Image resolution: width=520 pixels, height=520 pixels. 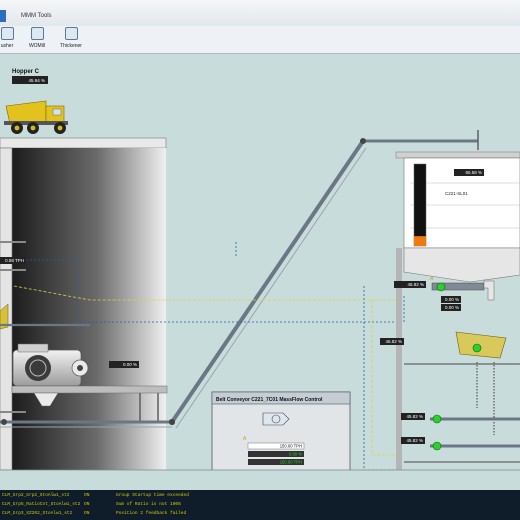 I want to click on left-level-value: 0.58 TPH, so click(x=14, y=260).